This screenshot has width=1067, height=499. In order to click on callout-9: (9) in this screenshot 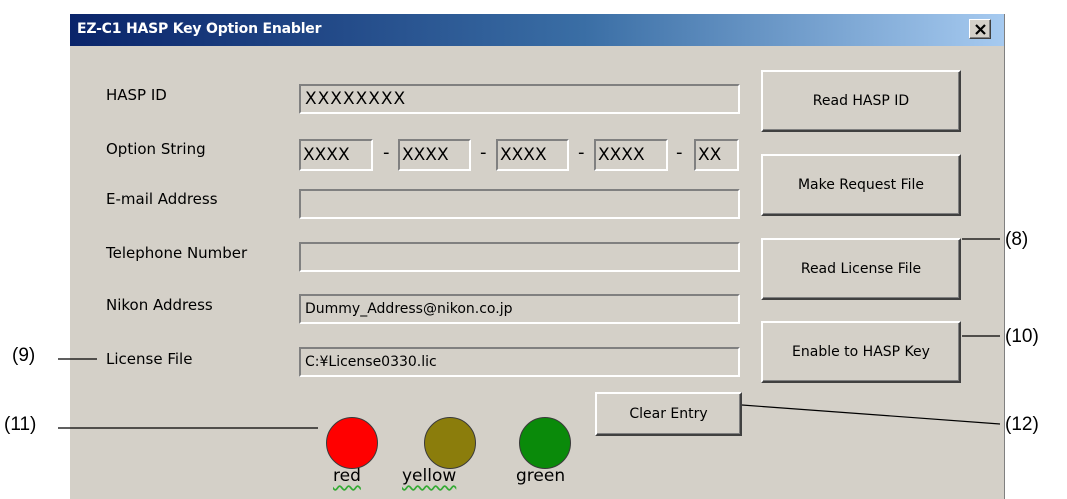, I will do `click(24, 355)`.